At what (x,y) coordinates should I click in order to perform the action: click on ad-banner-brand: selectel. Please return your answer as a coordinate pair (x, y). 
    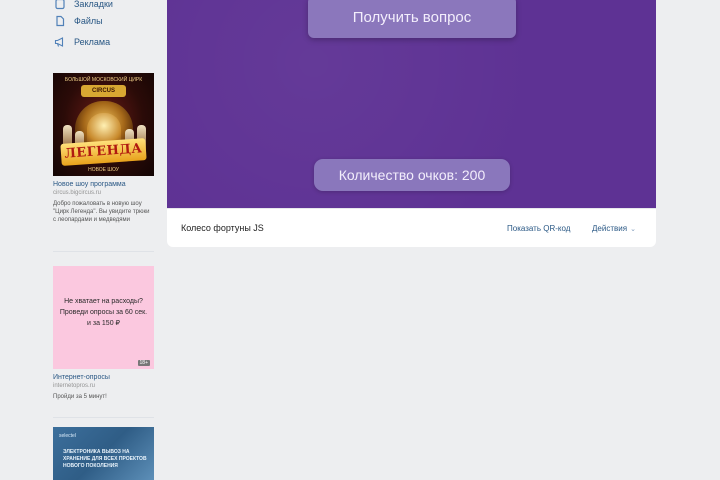
    Looking at the image, I should click on (67, 436).